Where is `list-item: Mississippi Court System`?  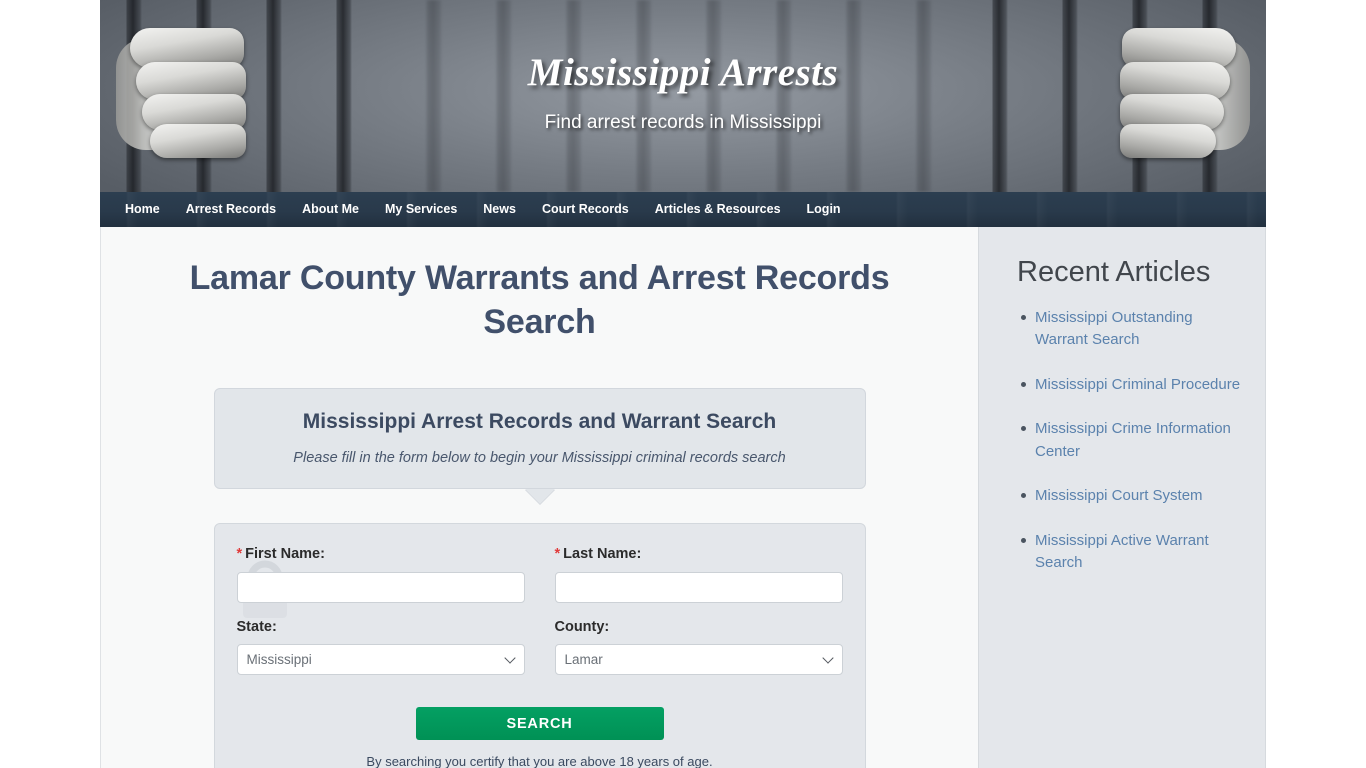
list-item: Mississippi Court System is located at coordinates (1135, 496).